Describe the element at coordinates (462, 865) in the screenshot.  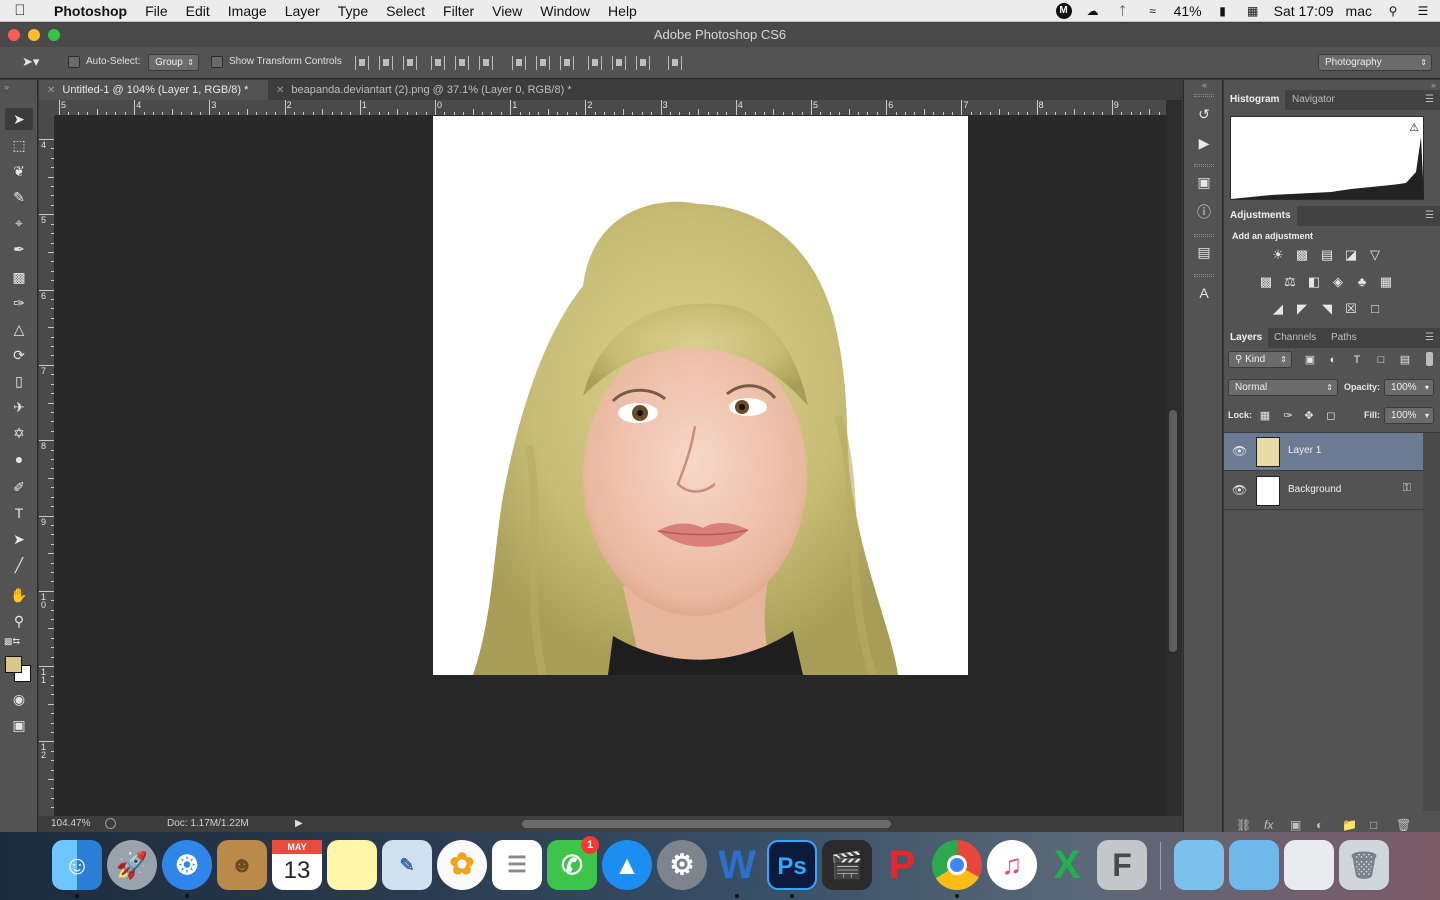
I see `photos-icon: ✿` at that location.